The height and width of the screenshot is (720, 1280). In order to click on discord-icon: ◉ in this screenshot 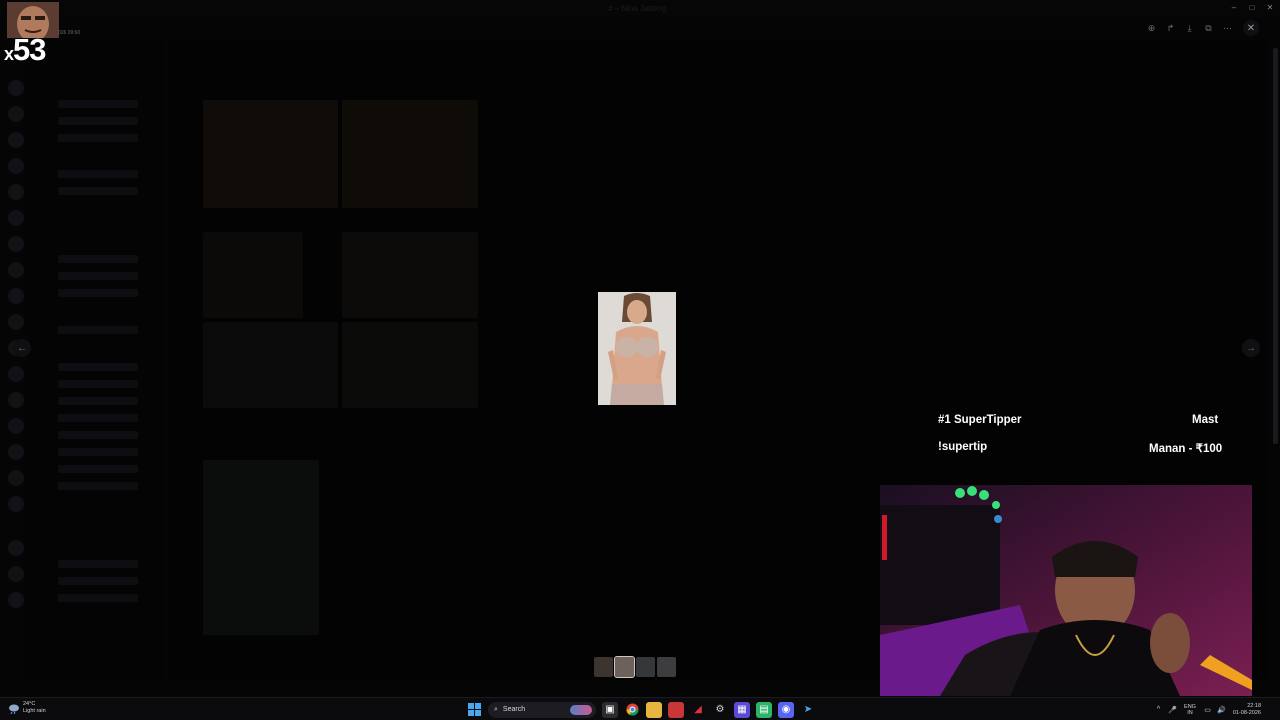, I will do `click(786, 709)`.